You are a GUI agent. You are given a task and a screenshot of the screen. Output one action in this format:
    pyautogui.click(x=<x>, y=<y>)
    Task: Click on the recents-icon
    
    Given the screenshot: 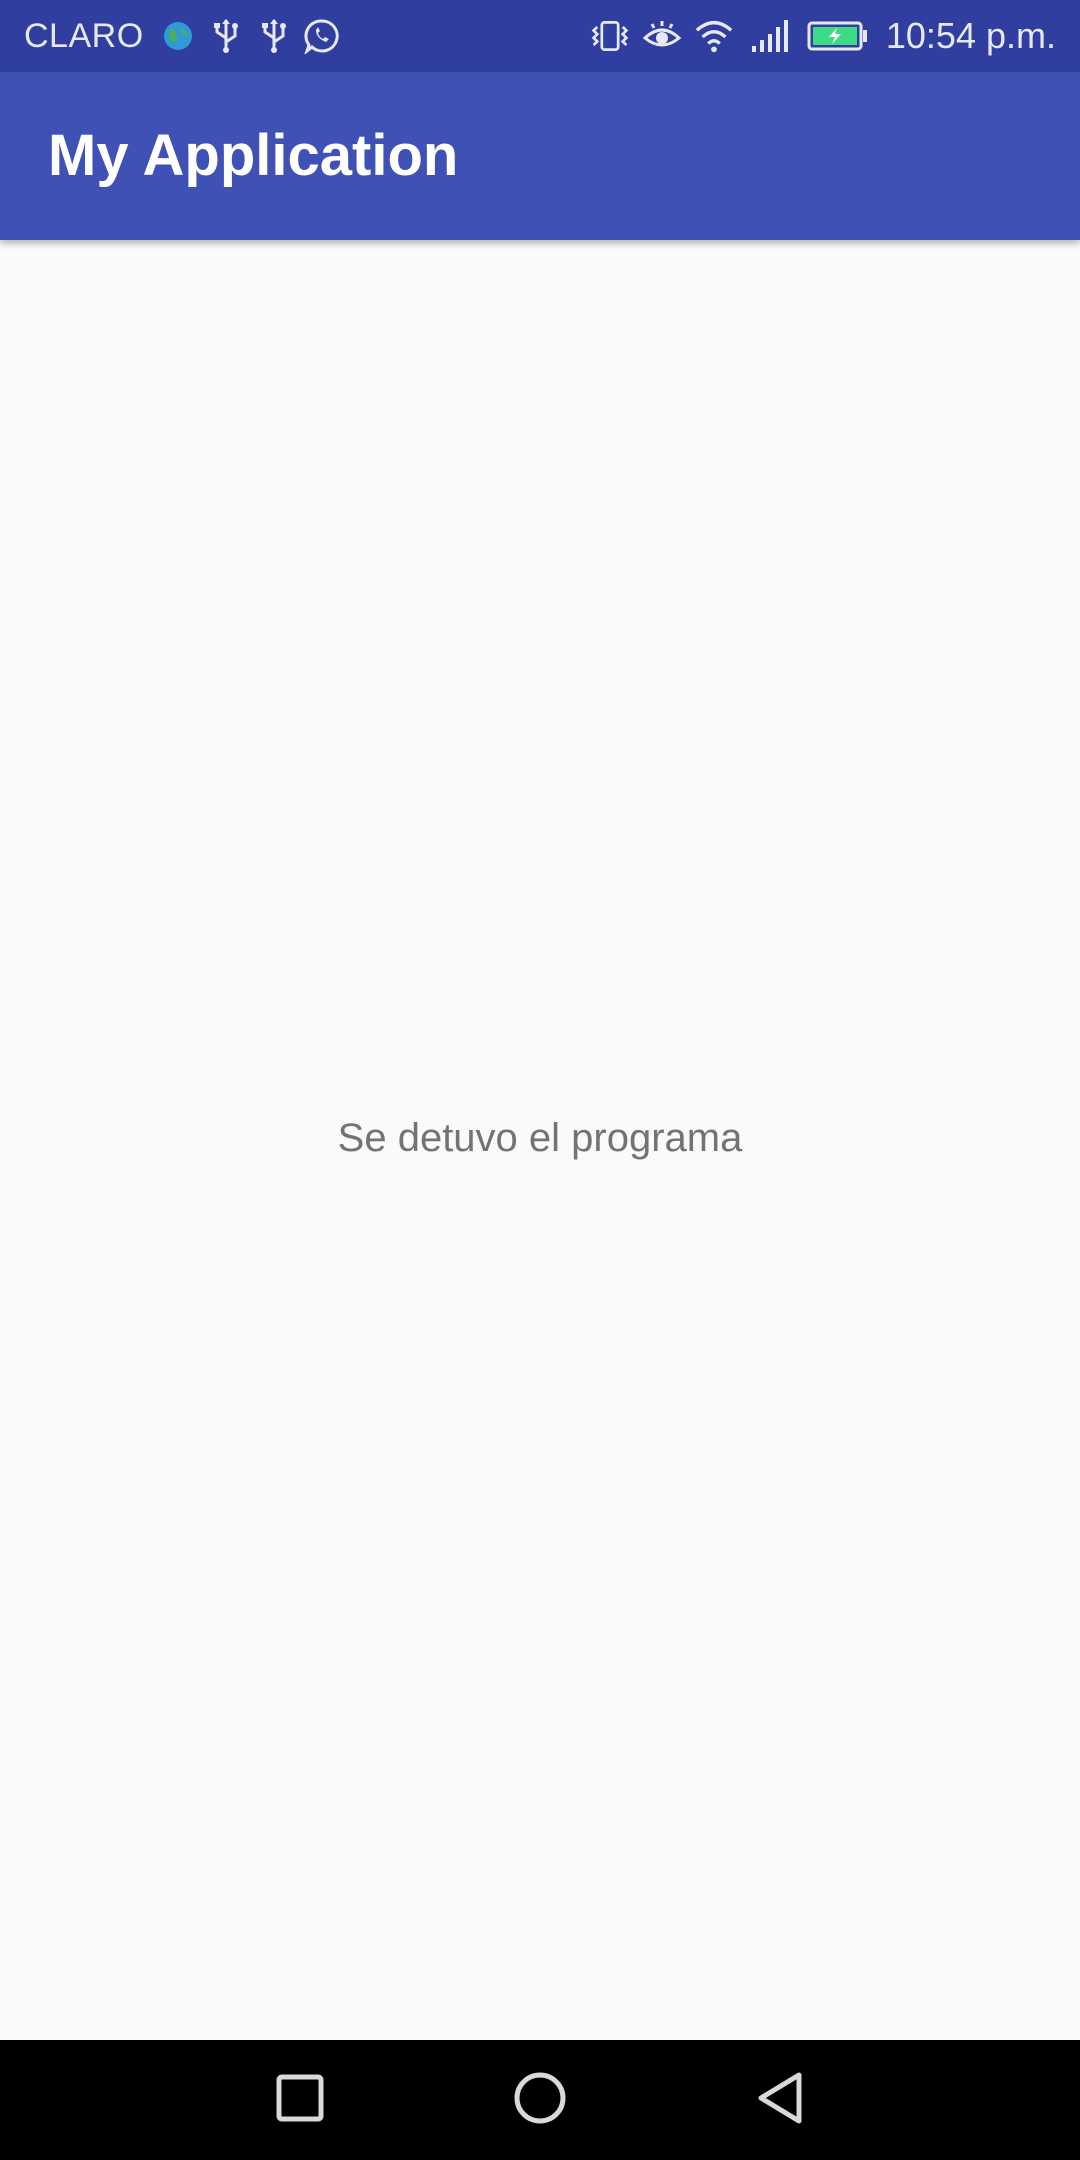 What is the action you would take?
    pyautogui.click(x=300, y=2100)
    